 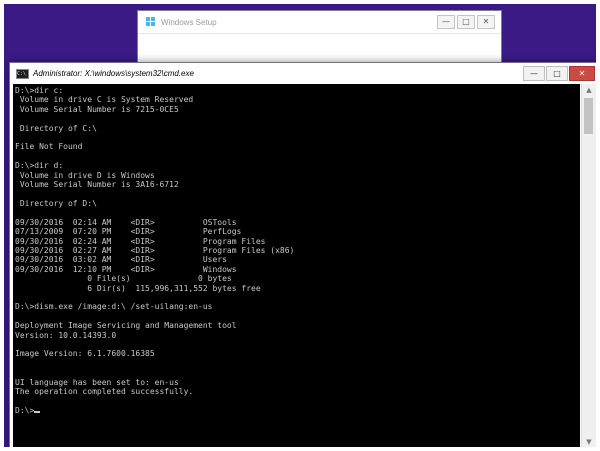 What do you see at coordinates (126, 222) in the screenshot?
I see `console-line: 09/30/2016 02:14 AM <DIR> OSTools` at bounding box center [126, 222].